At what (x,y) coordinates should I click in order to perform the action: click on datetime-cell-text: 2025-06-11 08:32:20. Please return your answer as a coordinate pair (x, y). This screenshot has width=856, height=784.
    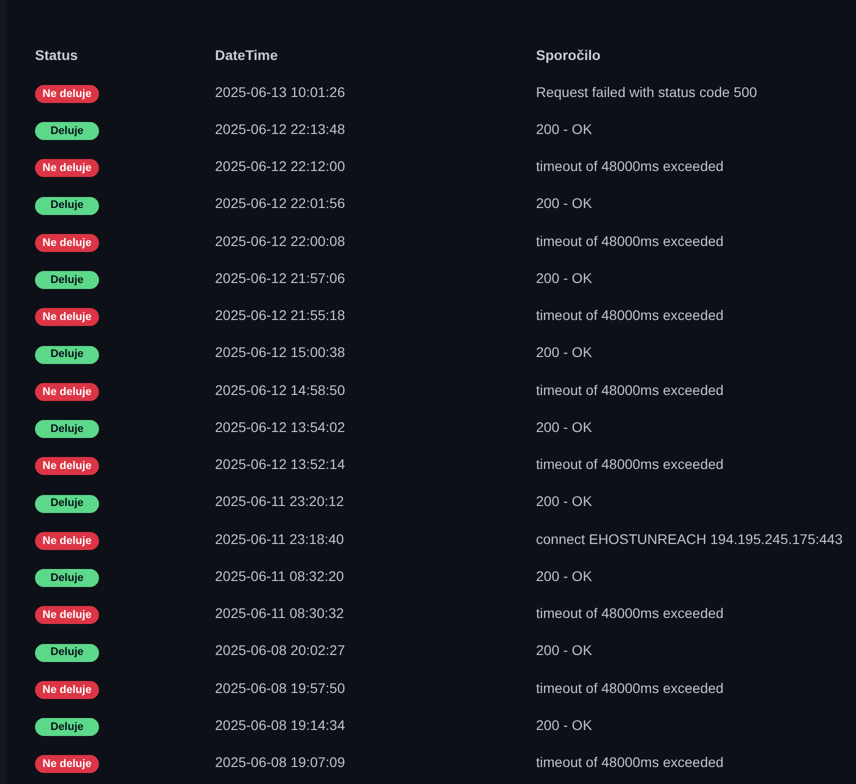
    Looking at the image, I should click on (280, 576).